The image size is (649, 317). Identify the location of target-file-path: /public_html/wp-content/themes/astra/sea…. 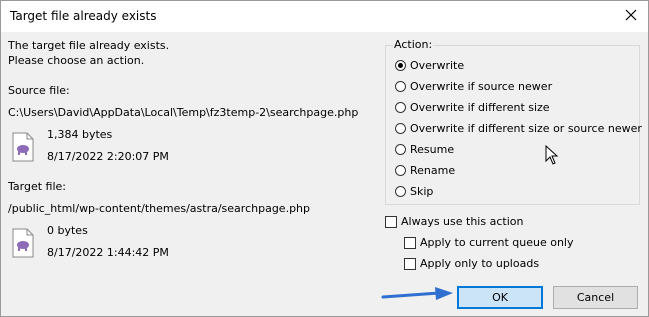
(159, 208).